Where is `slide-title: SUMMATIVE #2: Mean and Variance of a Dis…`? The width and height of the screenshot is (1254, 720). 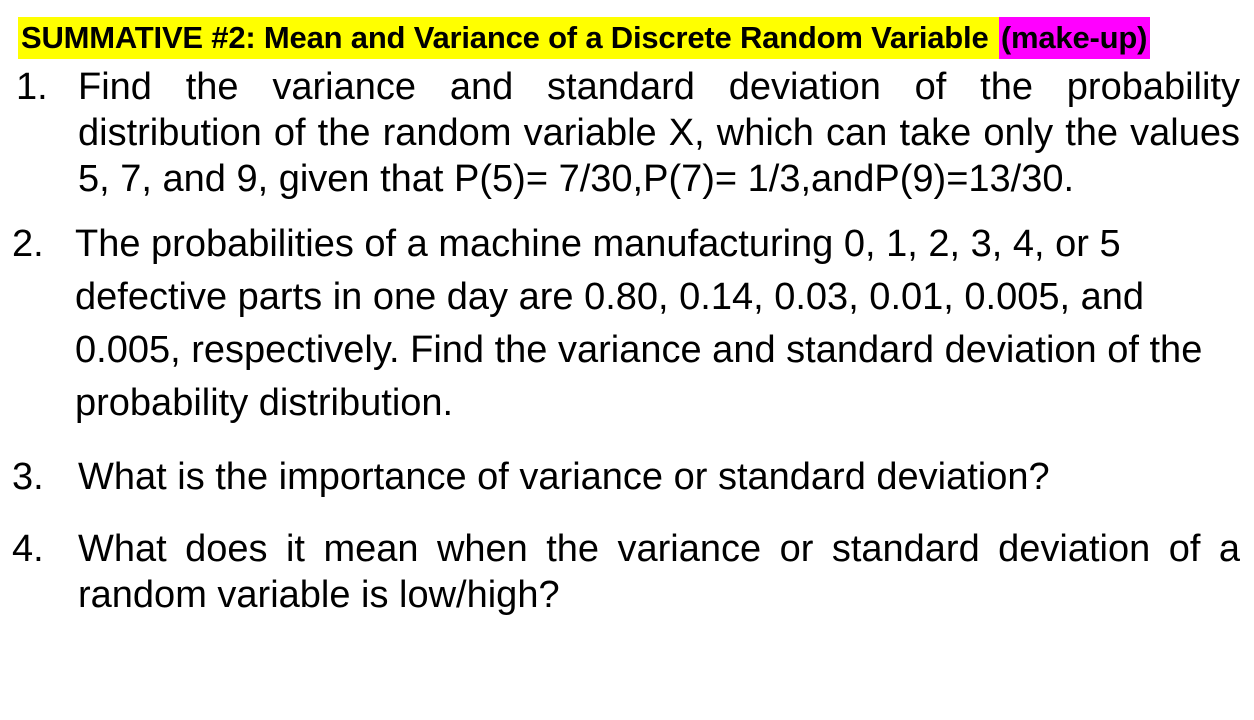 slide-title: SUMMATIVE #2: Mean and Variance of a Dis… is located at coordinates (627, 38).